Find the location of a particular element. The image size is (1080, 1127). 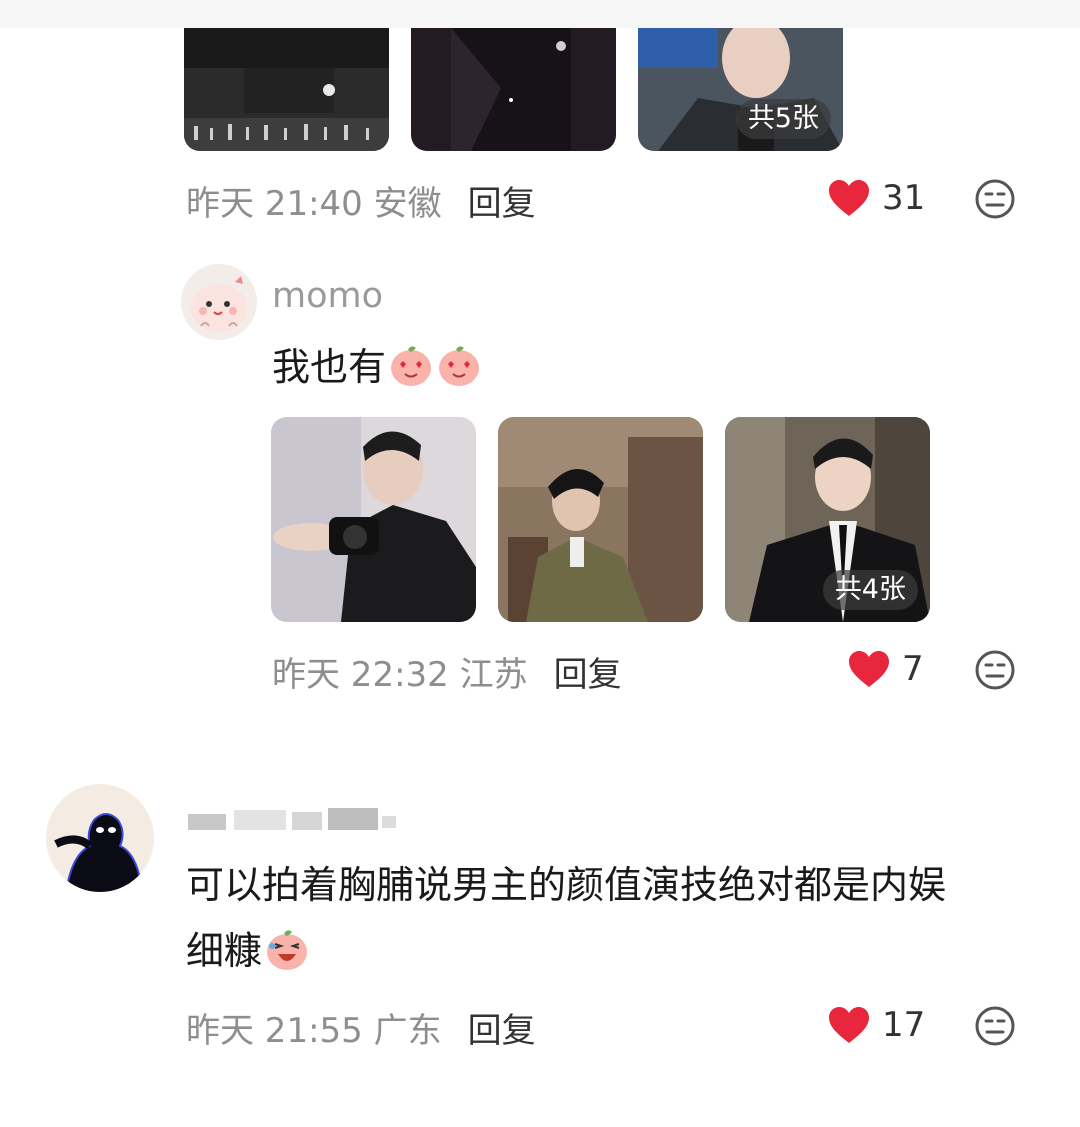

laughing-peach-emoji is located at coordinates (287, 949).